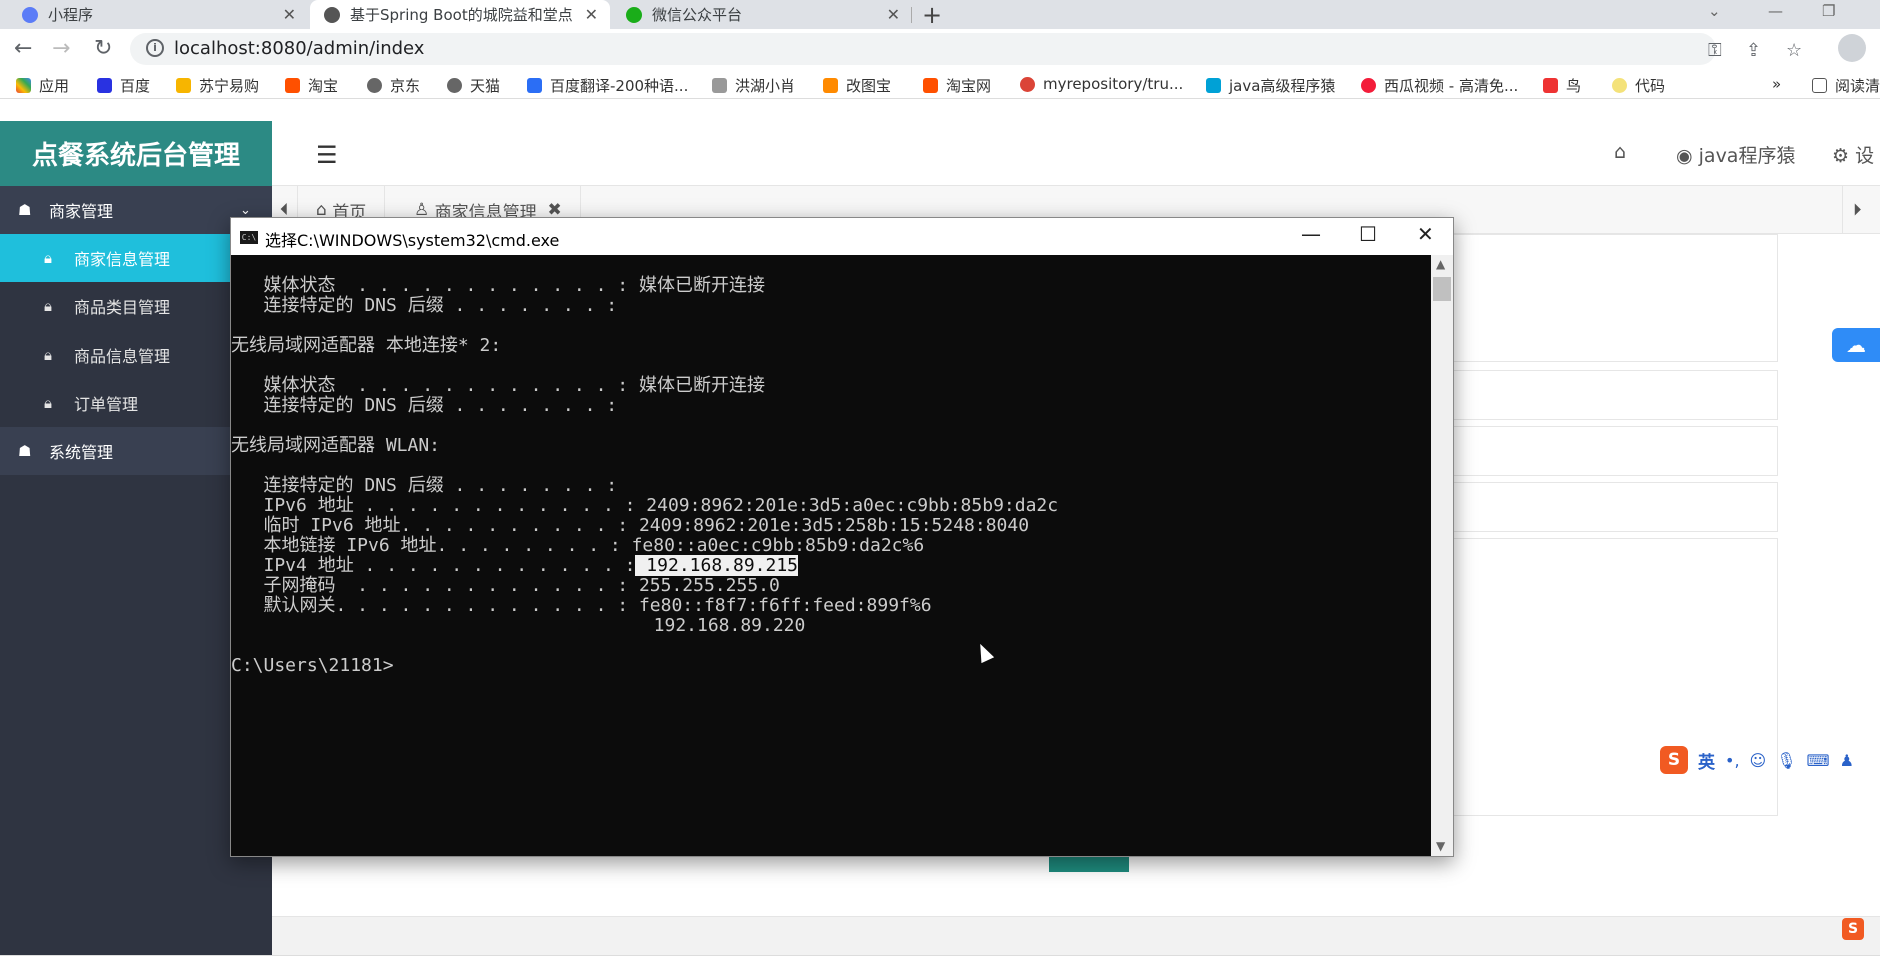 This screenshot has width=1880, height=976. I want to click on tab-label: 微信公众平台, so click(697, 15).